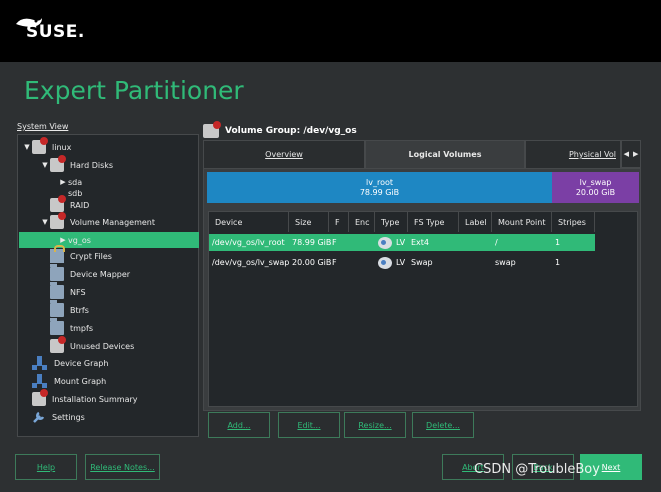 The height and width of the screenshot is (492, 661). I want to click on table-row: /dev/vg_os/lv_swap 20.00 GiB F LV Swap swap 1, so click(402, 262).